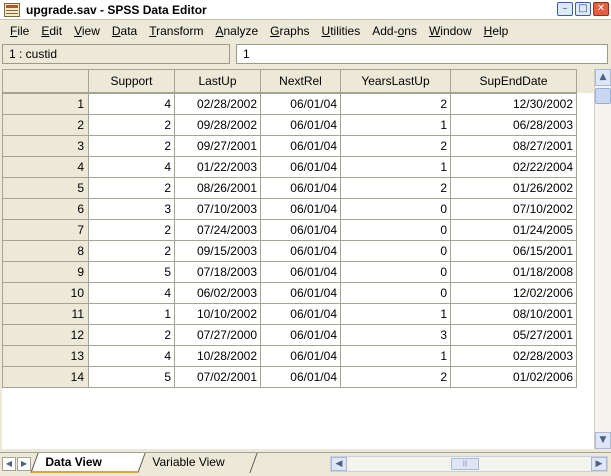 This screenshot has width=611, height=476. What do you see at coordinates (45, 356) in the screenshot?
I see `row-number: 13` at bounding box center [45, 356].